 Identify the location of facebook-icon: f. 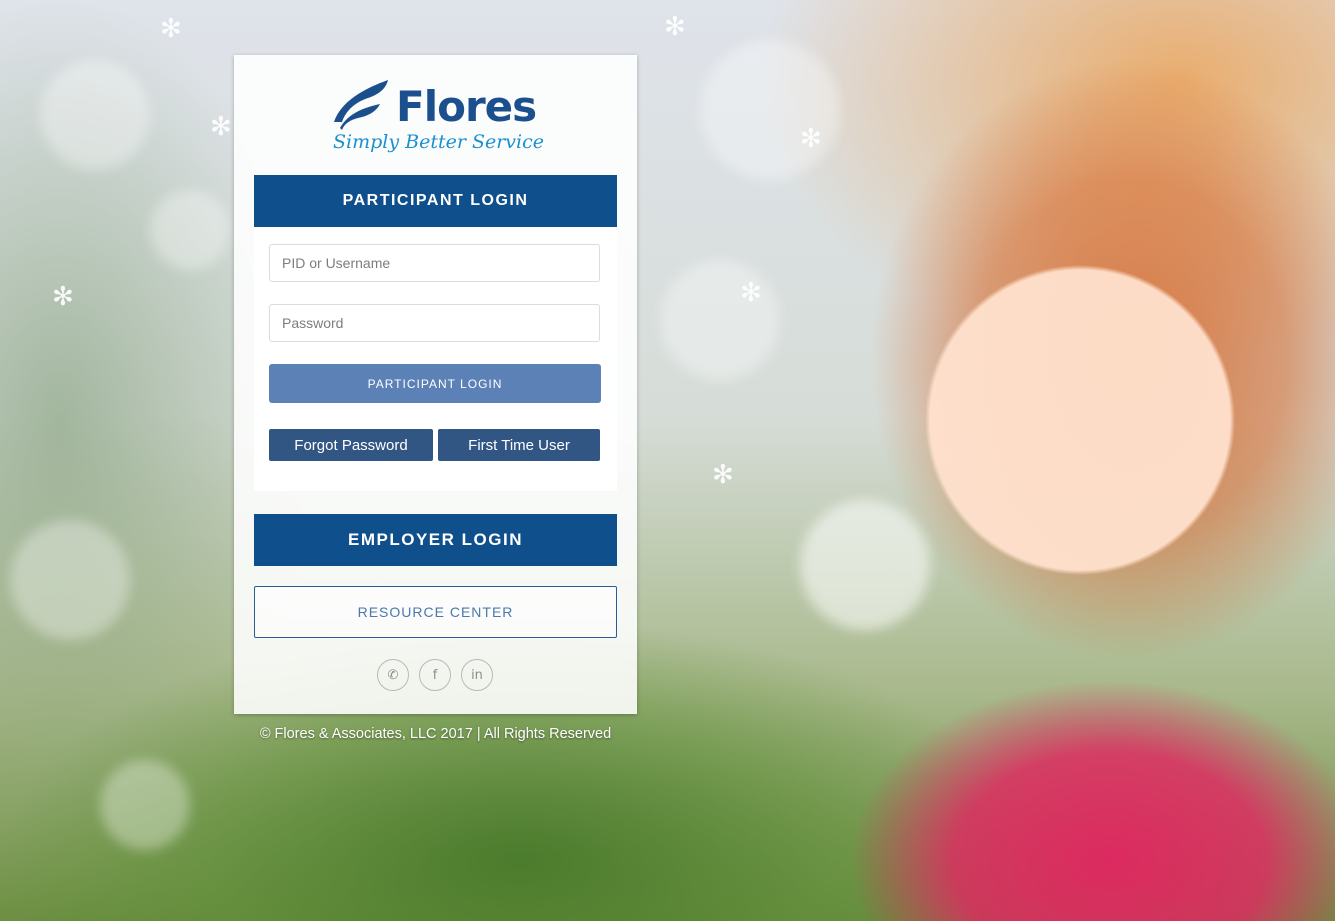
(435, 675).